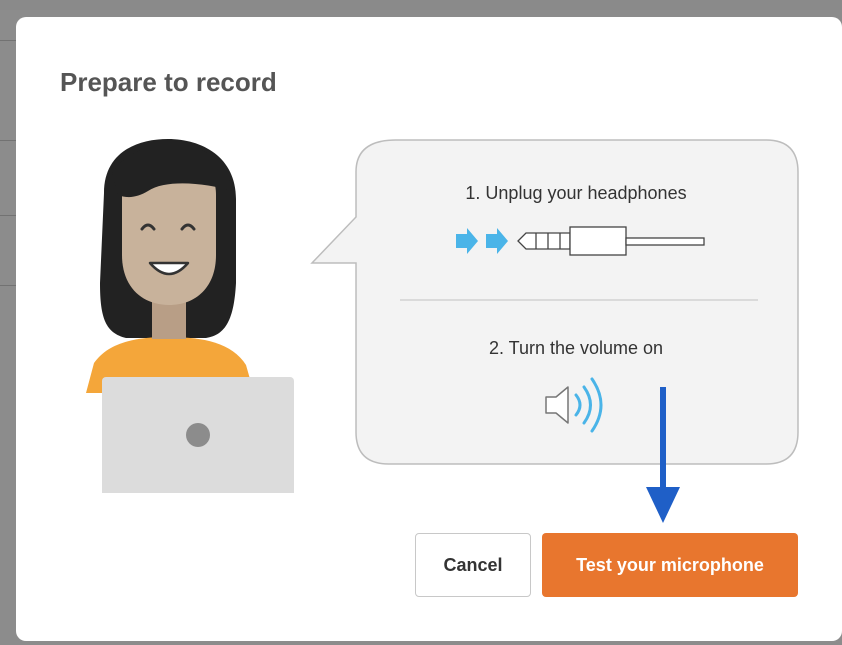  I want to click on headphone-jack-icon, so click(580, 241).